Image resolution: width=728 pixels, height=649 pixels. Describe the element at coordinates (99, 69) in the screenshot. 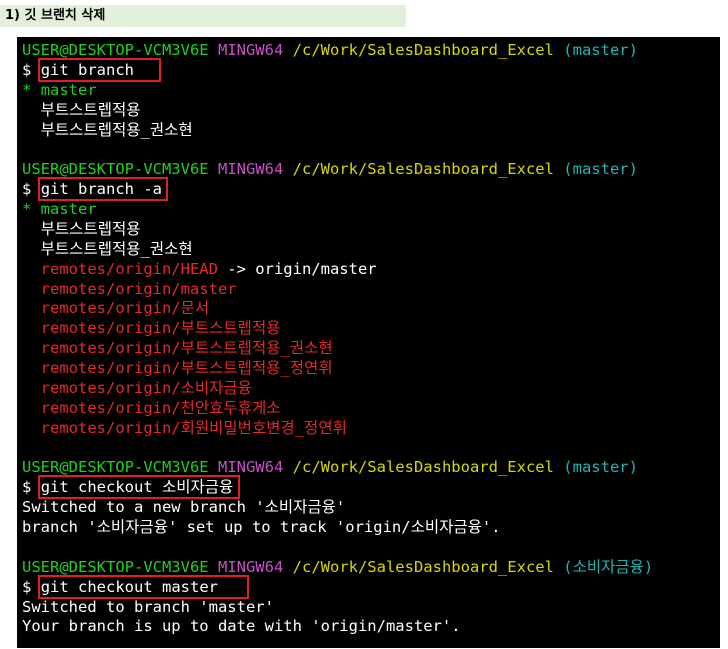

I see `highlighted-command: git branch` at that location.